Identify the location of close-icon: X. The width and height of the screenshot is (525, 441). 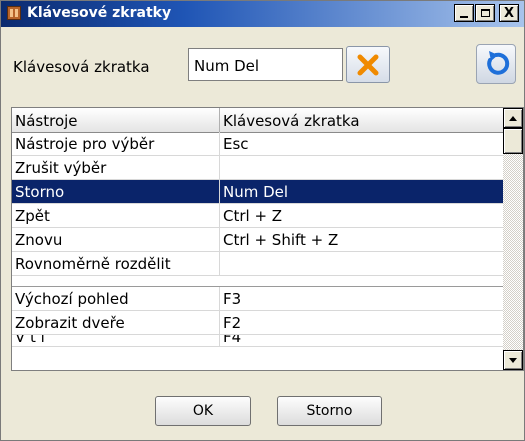
(509, 13).